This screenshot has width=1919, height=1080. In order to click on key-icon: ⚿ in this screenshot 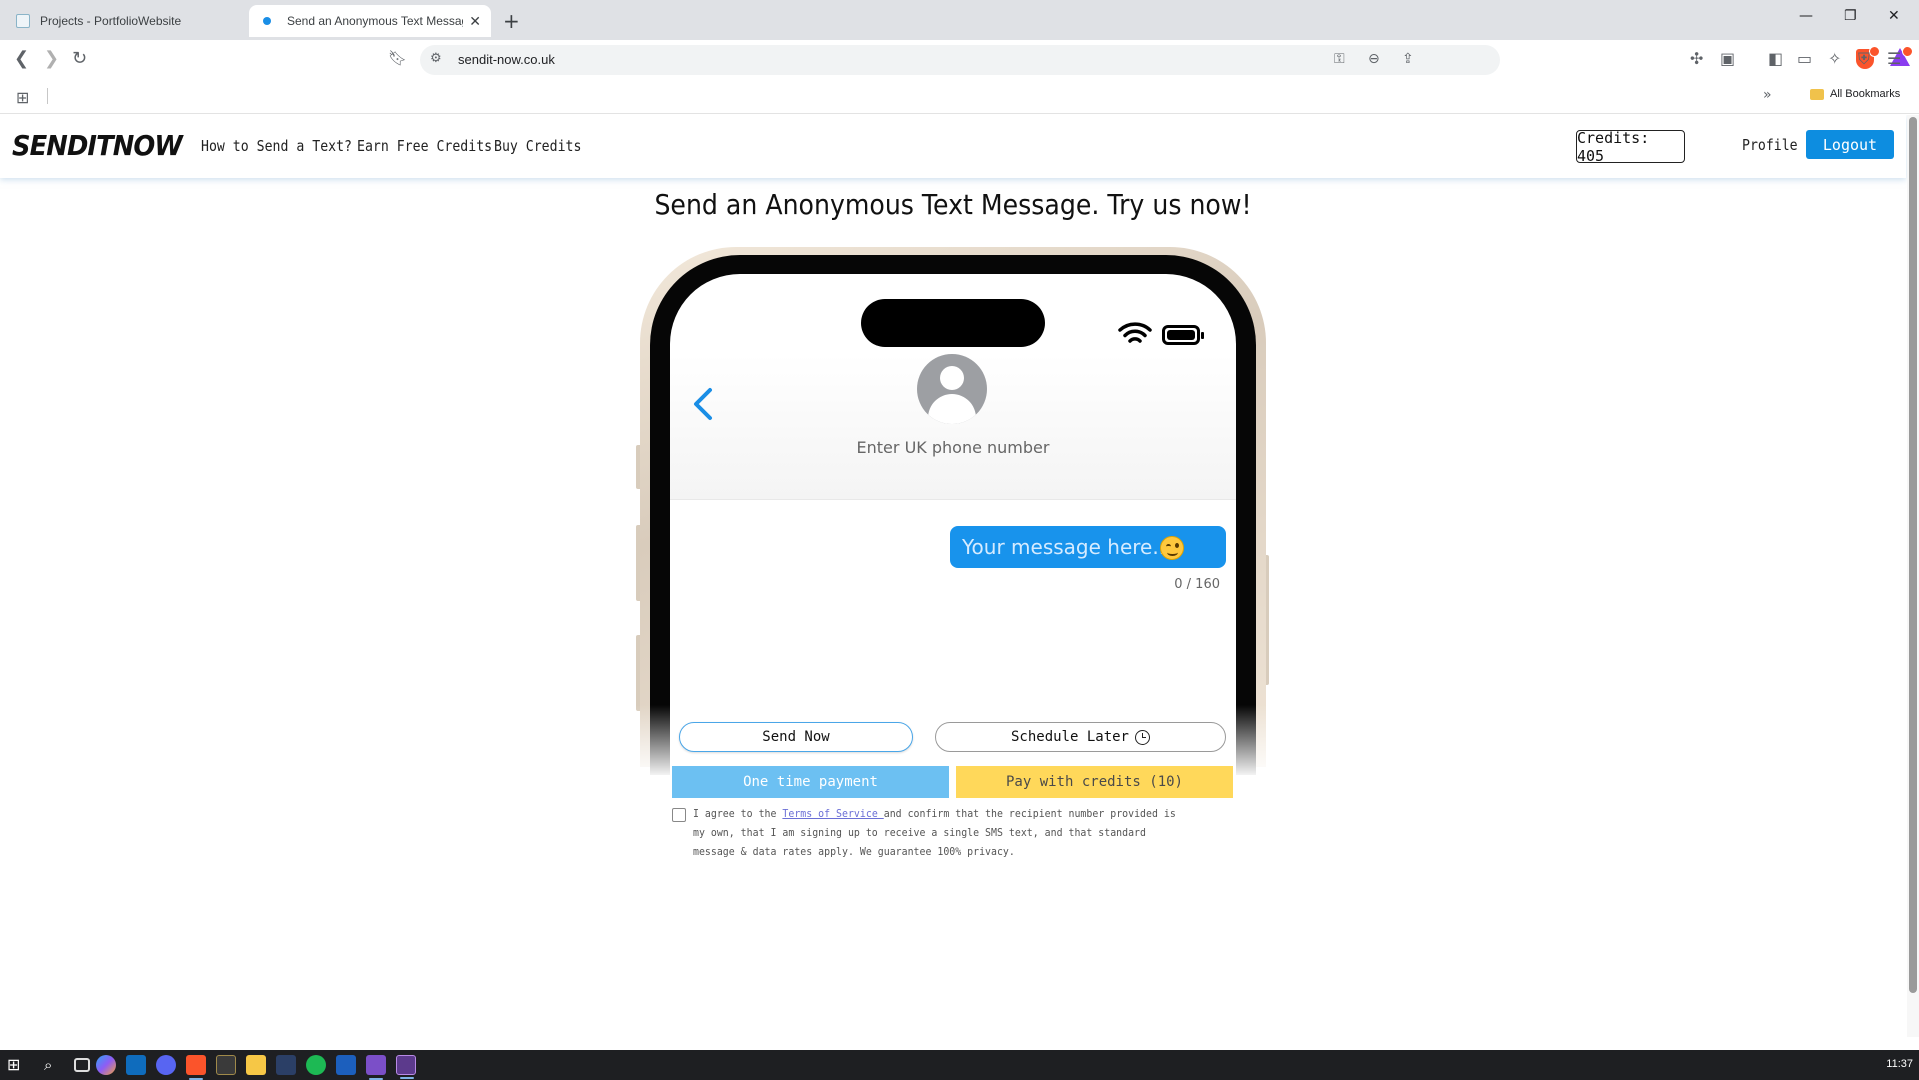, I will do `click(1339, 59)`.